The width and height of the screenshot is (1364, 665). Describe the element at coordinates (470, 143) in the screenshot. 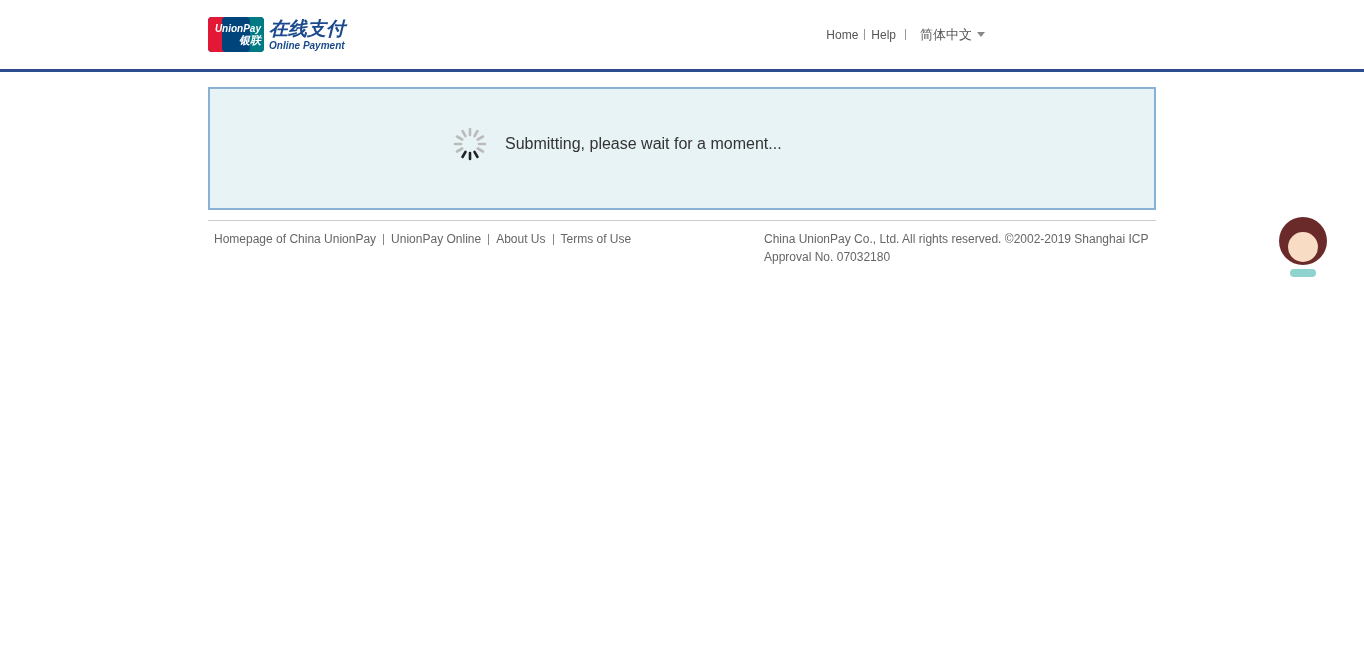

I see `loading-spinner-icon` at that location.